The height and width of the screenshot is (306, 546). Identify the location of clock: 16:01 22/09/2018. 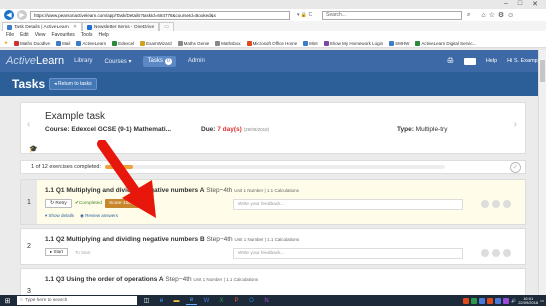
(528, 300).